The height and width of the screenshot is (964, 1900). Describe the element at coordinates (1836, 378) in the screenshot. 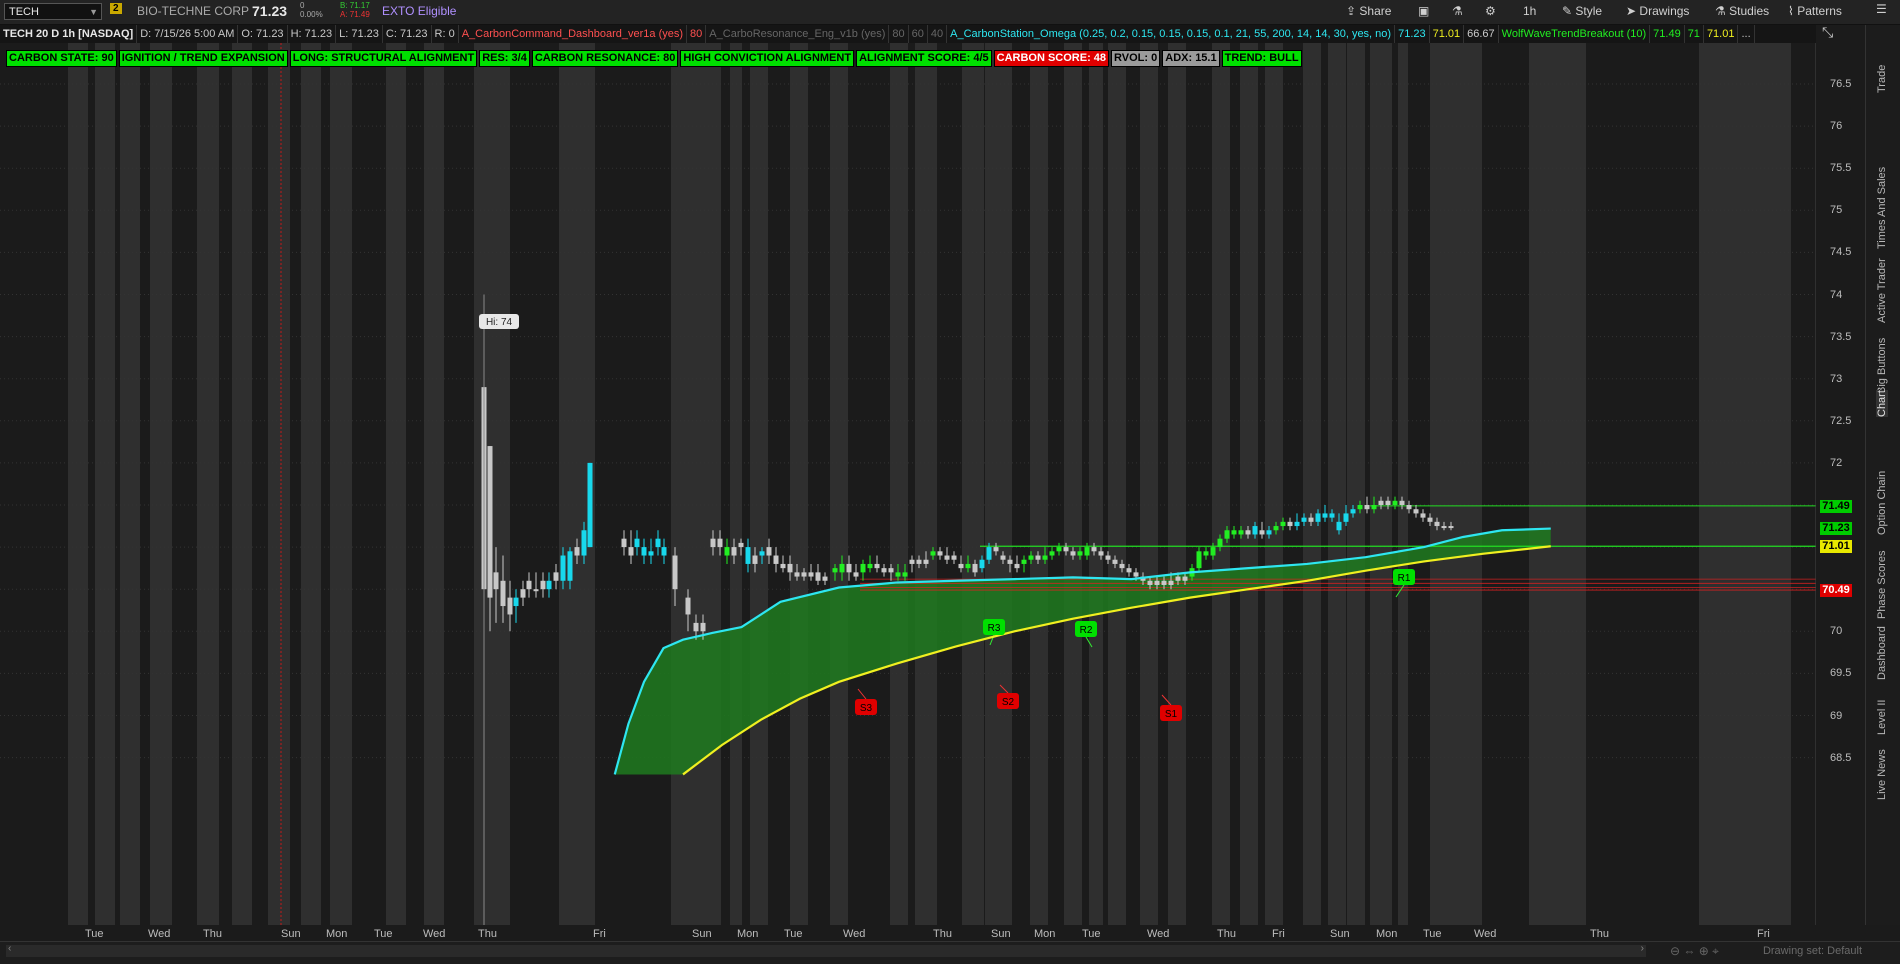

I see `price-tick: 73` at that location.